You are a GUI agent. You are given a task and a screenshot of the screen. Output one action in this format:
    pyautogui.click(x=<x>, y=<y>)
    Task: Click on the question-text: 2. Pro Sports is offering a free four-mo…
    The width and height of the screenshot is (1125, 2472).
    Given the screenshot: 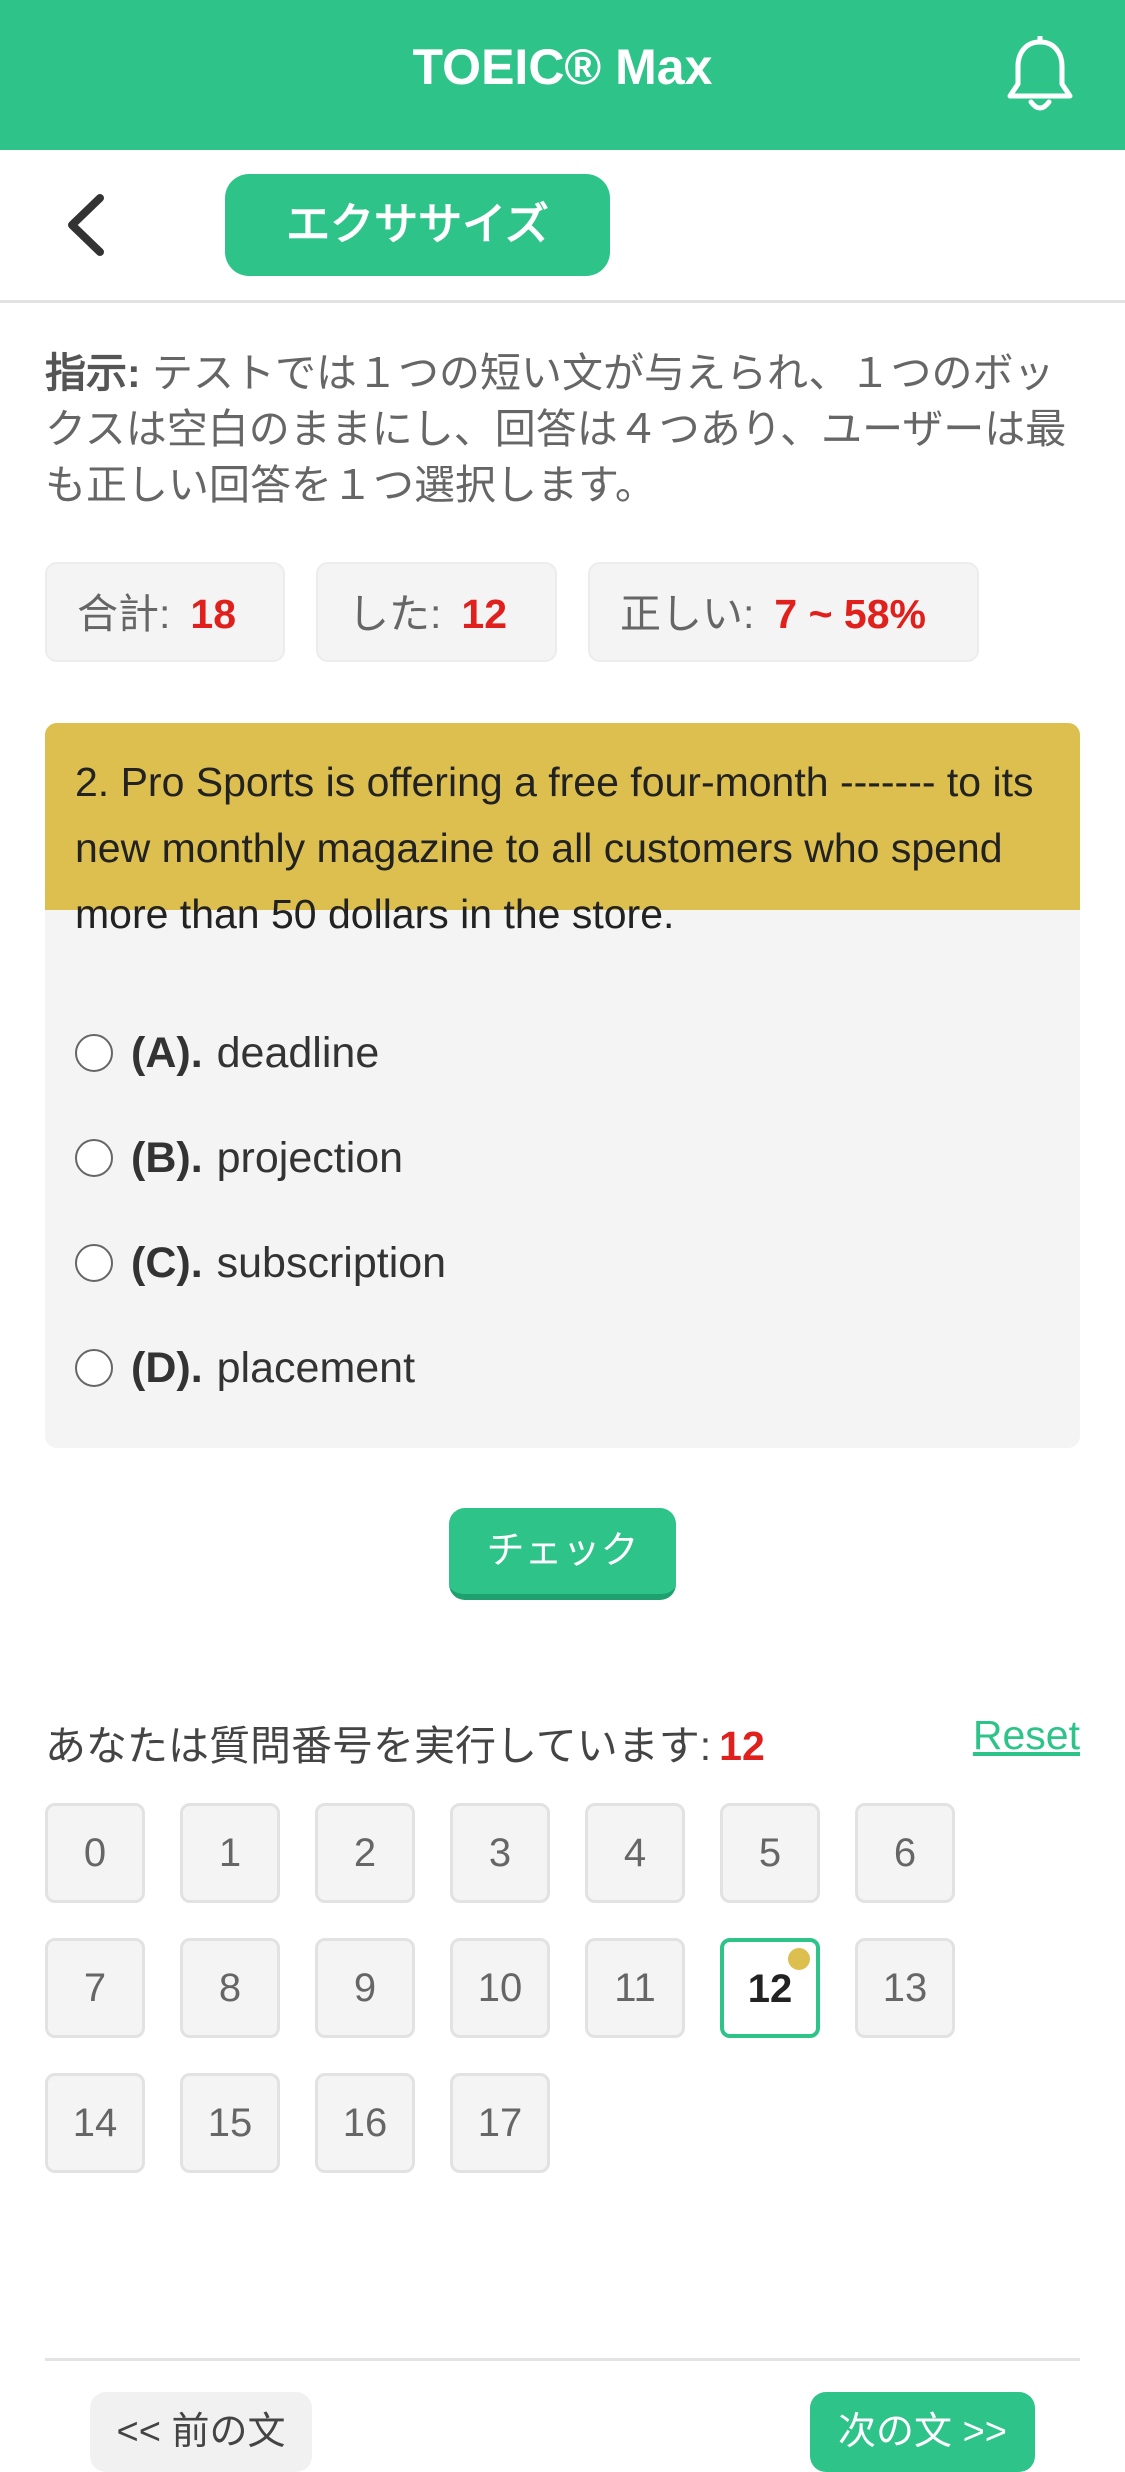 What is the action you would take?
    pyautogui.click(x=562, y=830)
    